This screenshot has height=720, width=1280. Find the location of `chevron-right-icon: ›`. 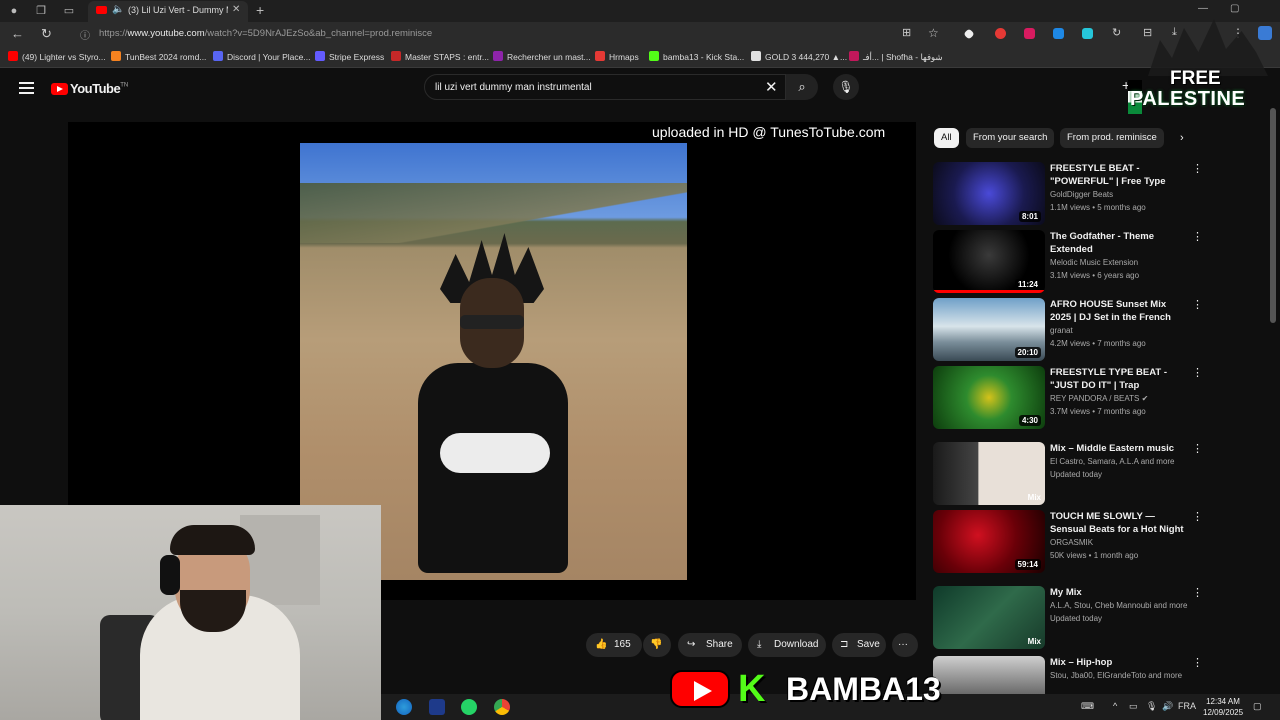

chevron-right-icon: › is located at coordinates (1182, 138).